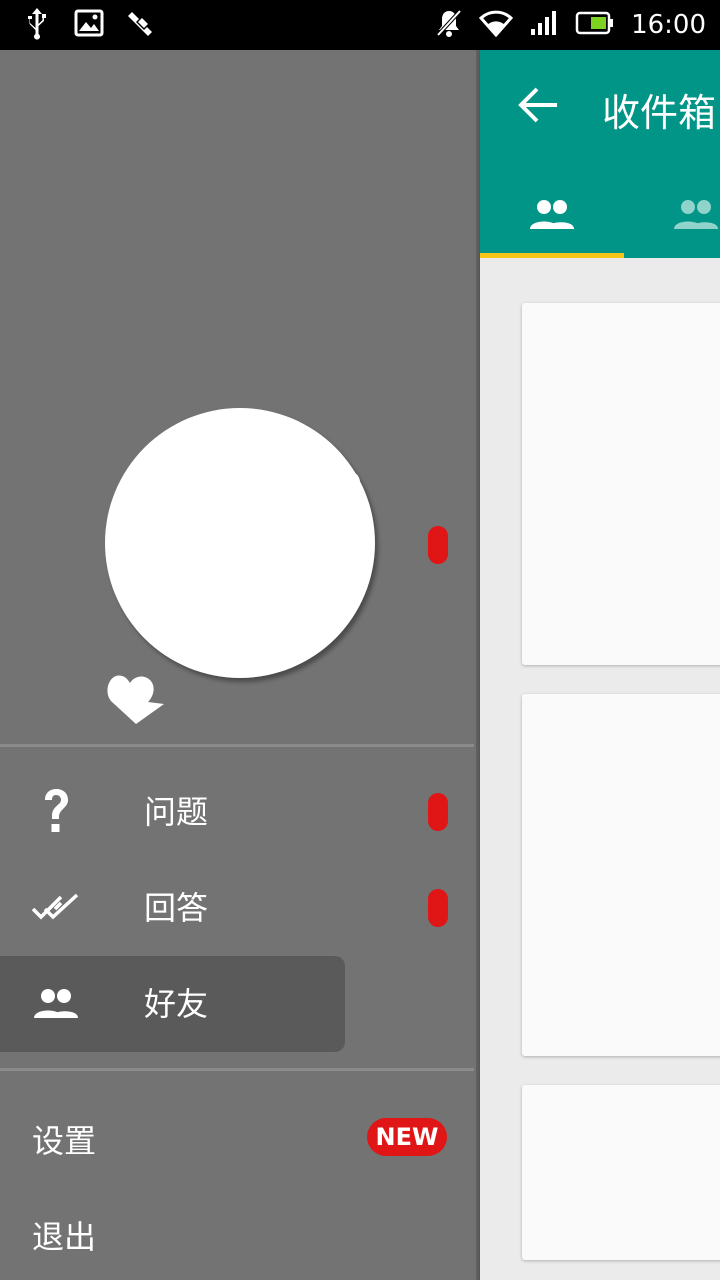 The image size is (720, 1280). Describe the element at coordinates (360, 25) in the screenshot. I see `status-bar: 16:00` at that location.